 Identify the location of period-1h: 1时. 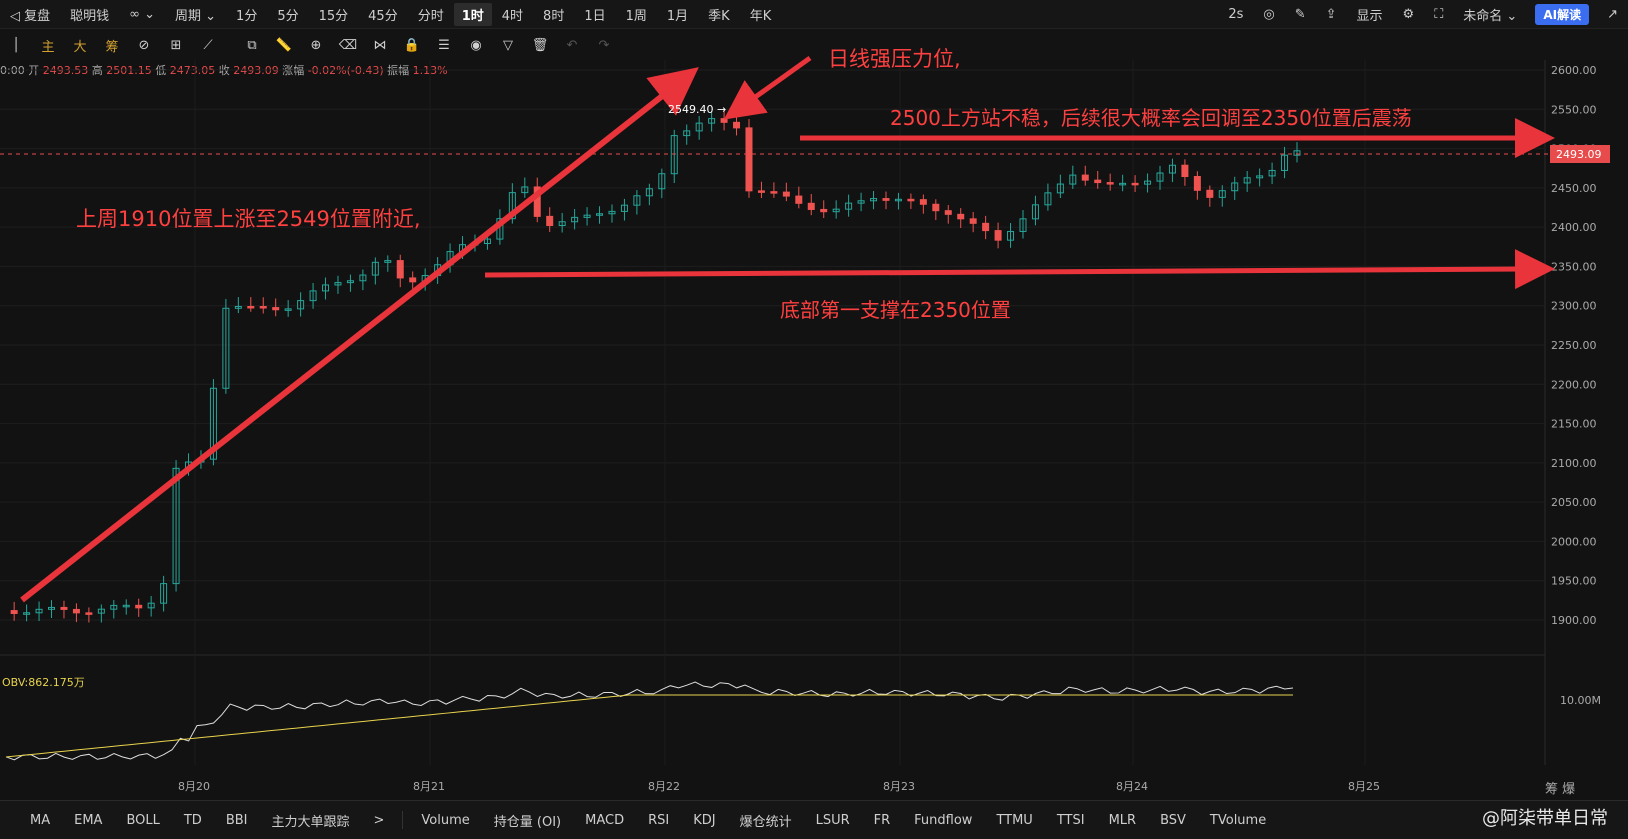
(472, 14).